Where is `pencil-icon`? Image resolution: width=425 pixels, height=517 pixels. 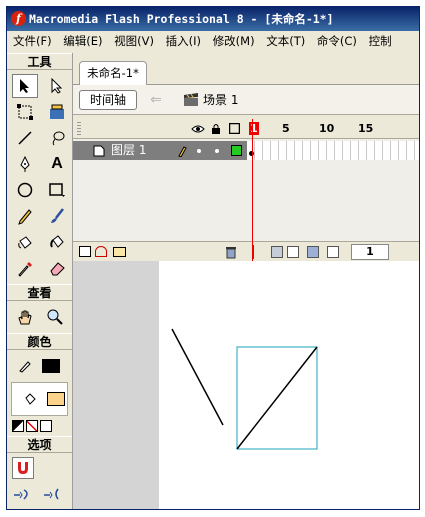
pencil-icon is located at coordinates (25, 217).